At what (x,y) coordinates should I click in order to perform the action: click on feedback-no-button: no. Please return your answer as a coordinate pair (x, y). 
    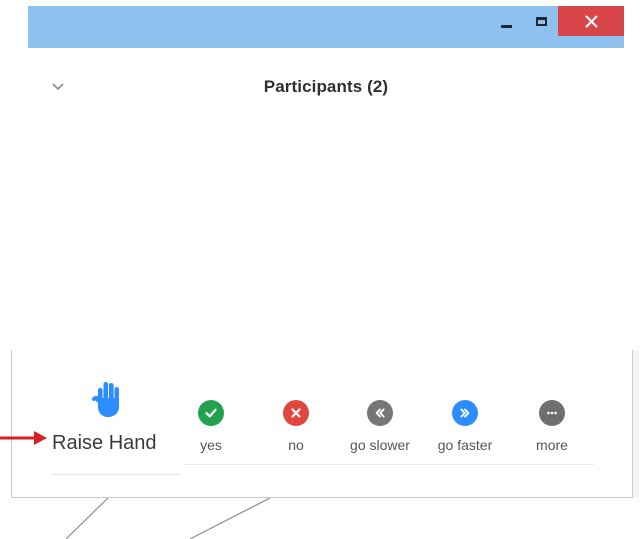
    Looking at the image, I should click on (296, 430).